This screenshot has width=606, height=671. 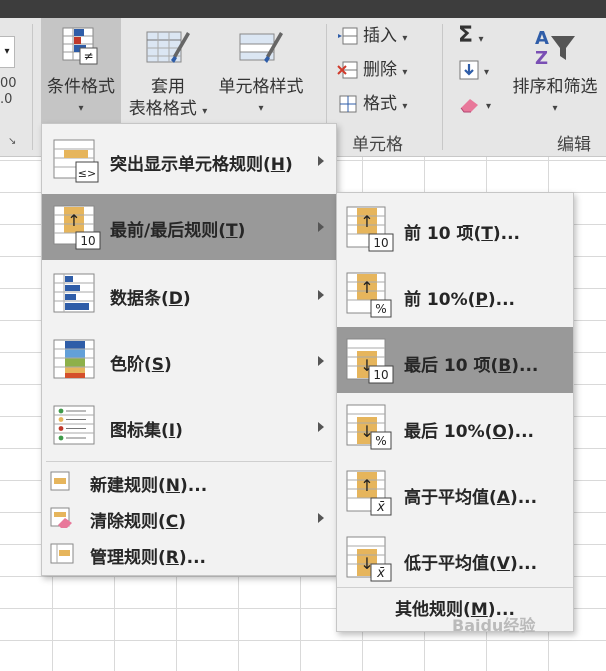 I want to click on svg-text: Z, so click(x=541, y=58).